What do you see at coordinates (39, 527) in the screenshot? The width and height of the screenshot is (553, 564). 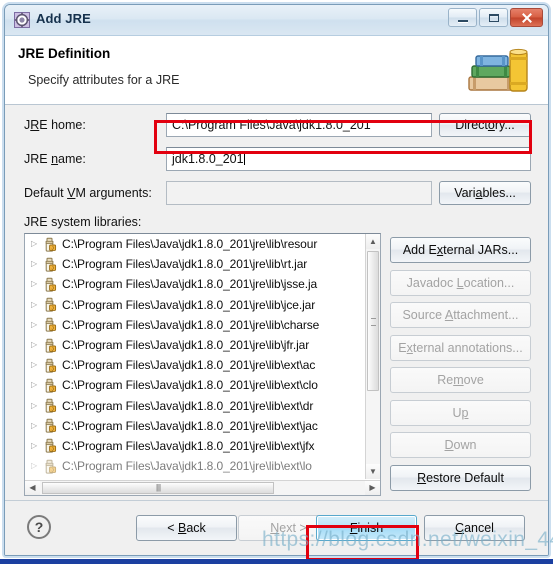 I see `help-button: ?` at bounding box center [39, 527].